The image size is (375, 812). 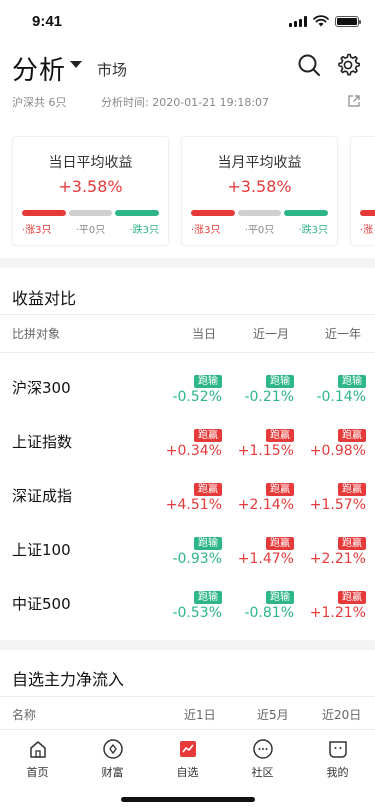 What do you see at coordinates (187, 759) in the screenshot?
I see `tab-watchlist: 自选` at bounding box center [187, 759].